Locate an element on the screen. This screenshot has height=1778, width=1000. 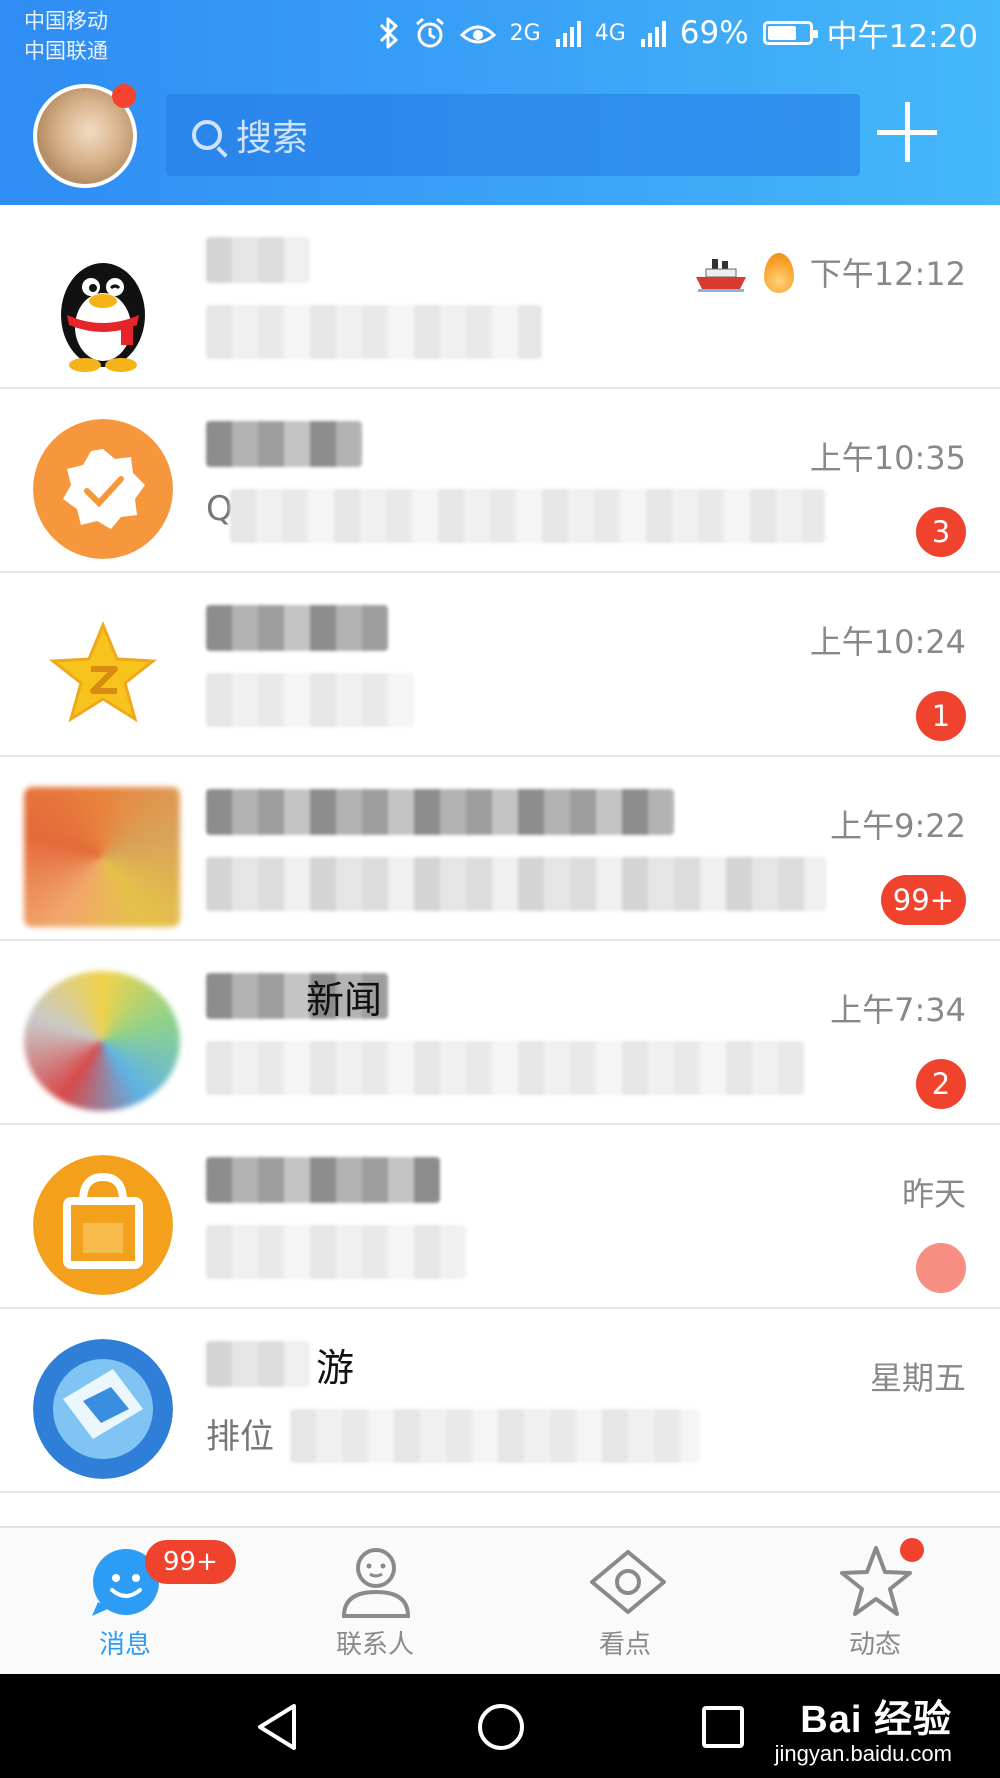
tab-unread-badge: 99+ is located at coordinates (190, 1562).